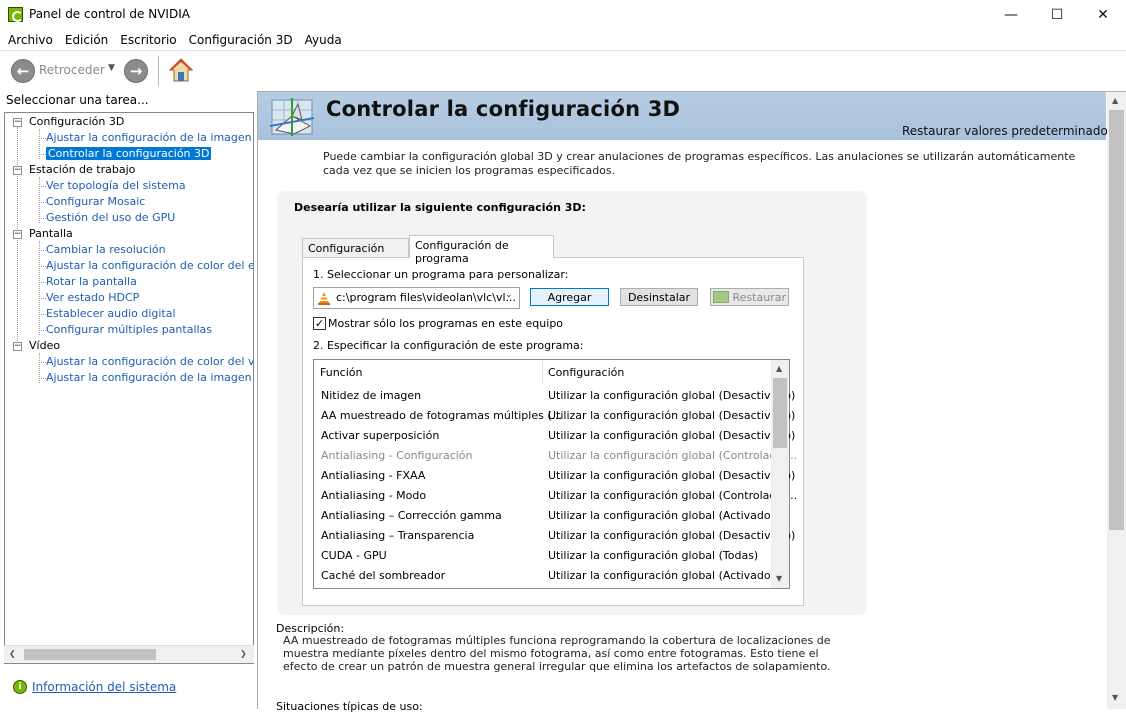 The height and width of the screenshot is (713, 1126). I want to click on tree-item-topology: Ver topología del sistema, so click(116, 185).